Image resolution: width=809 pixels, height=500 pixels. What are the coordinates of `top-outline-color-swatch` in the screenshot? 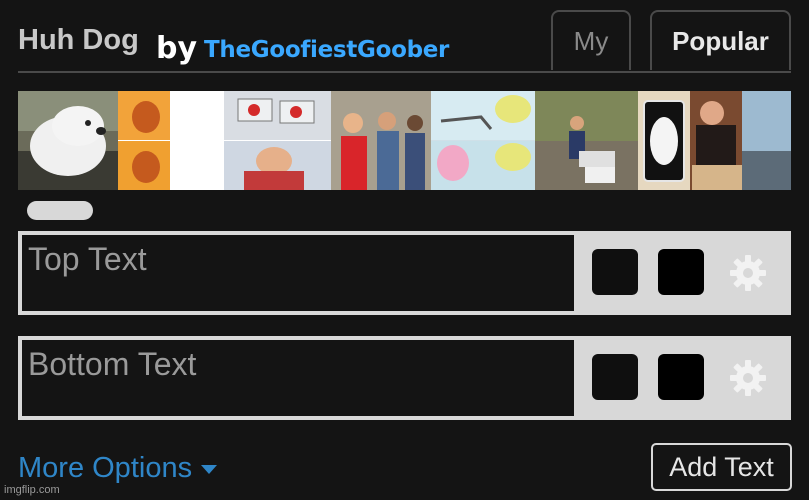 It's located at (681, 272).